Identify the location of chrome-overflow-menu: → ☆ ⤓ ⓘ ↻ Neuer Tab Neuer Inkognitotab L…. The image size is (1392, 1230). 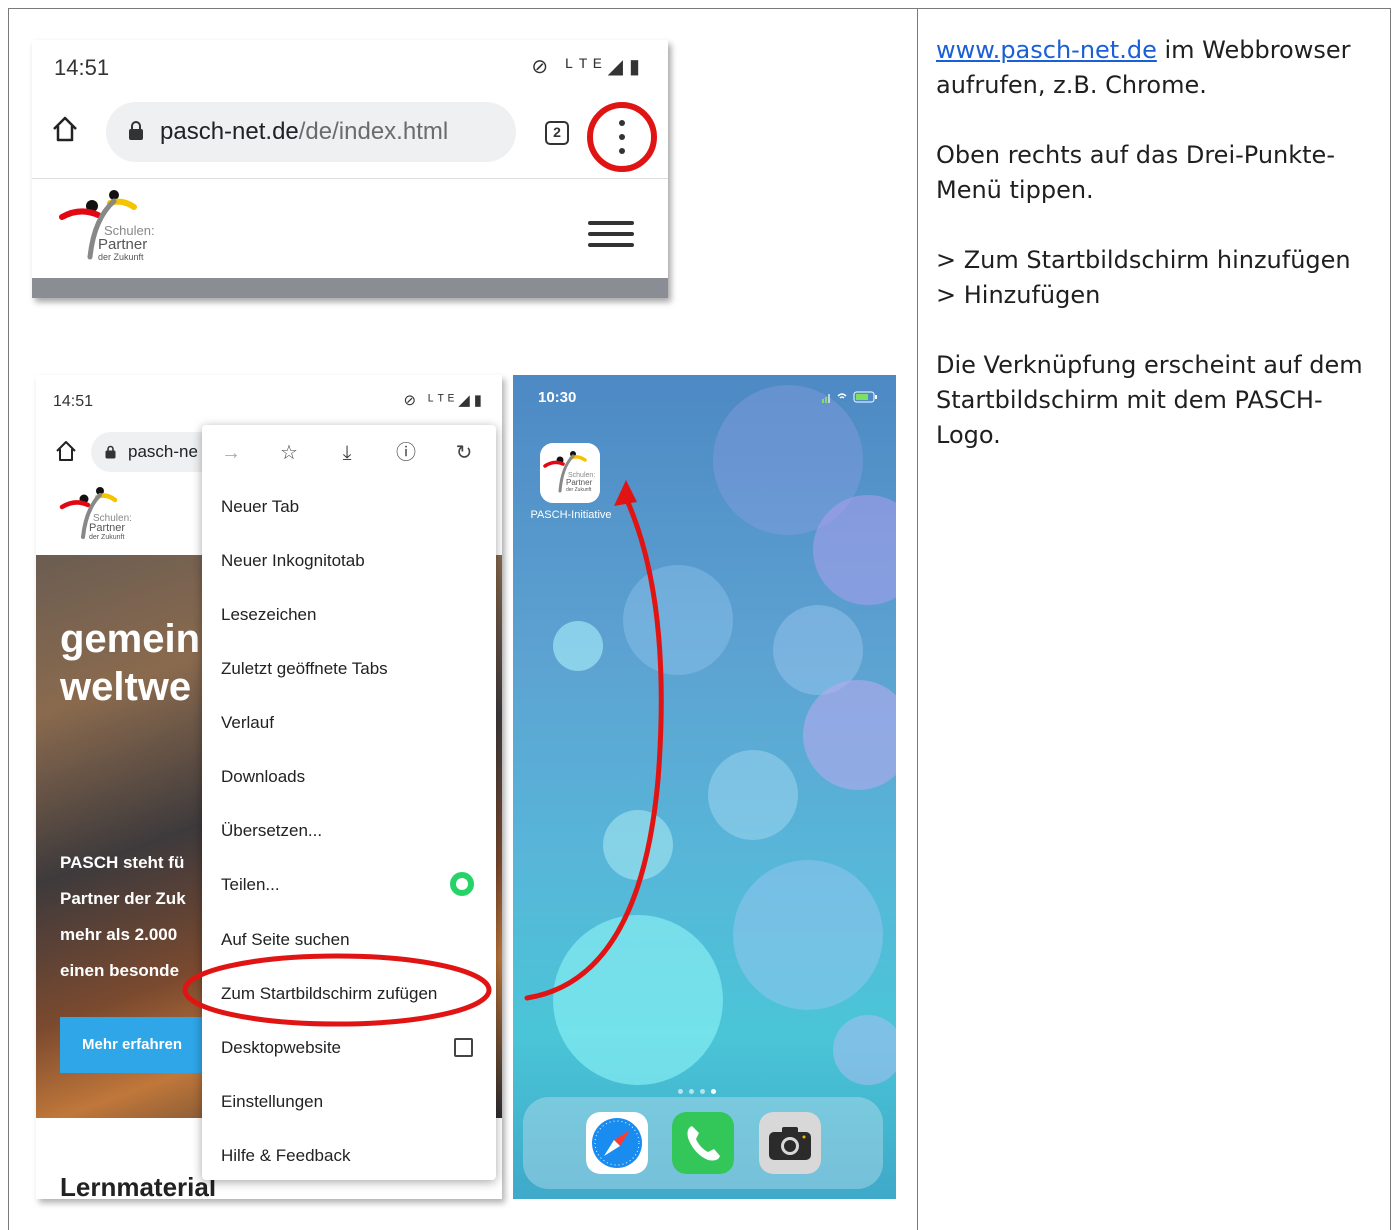
(349, 802).